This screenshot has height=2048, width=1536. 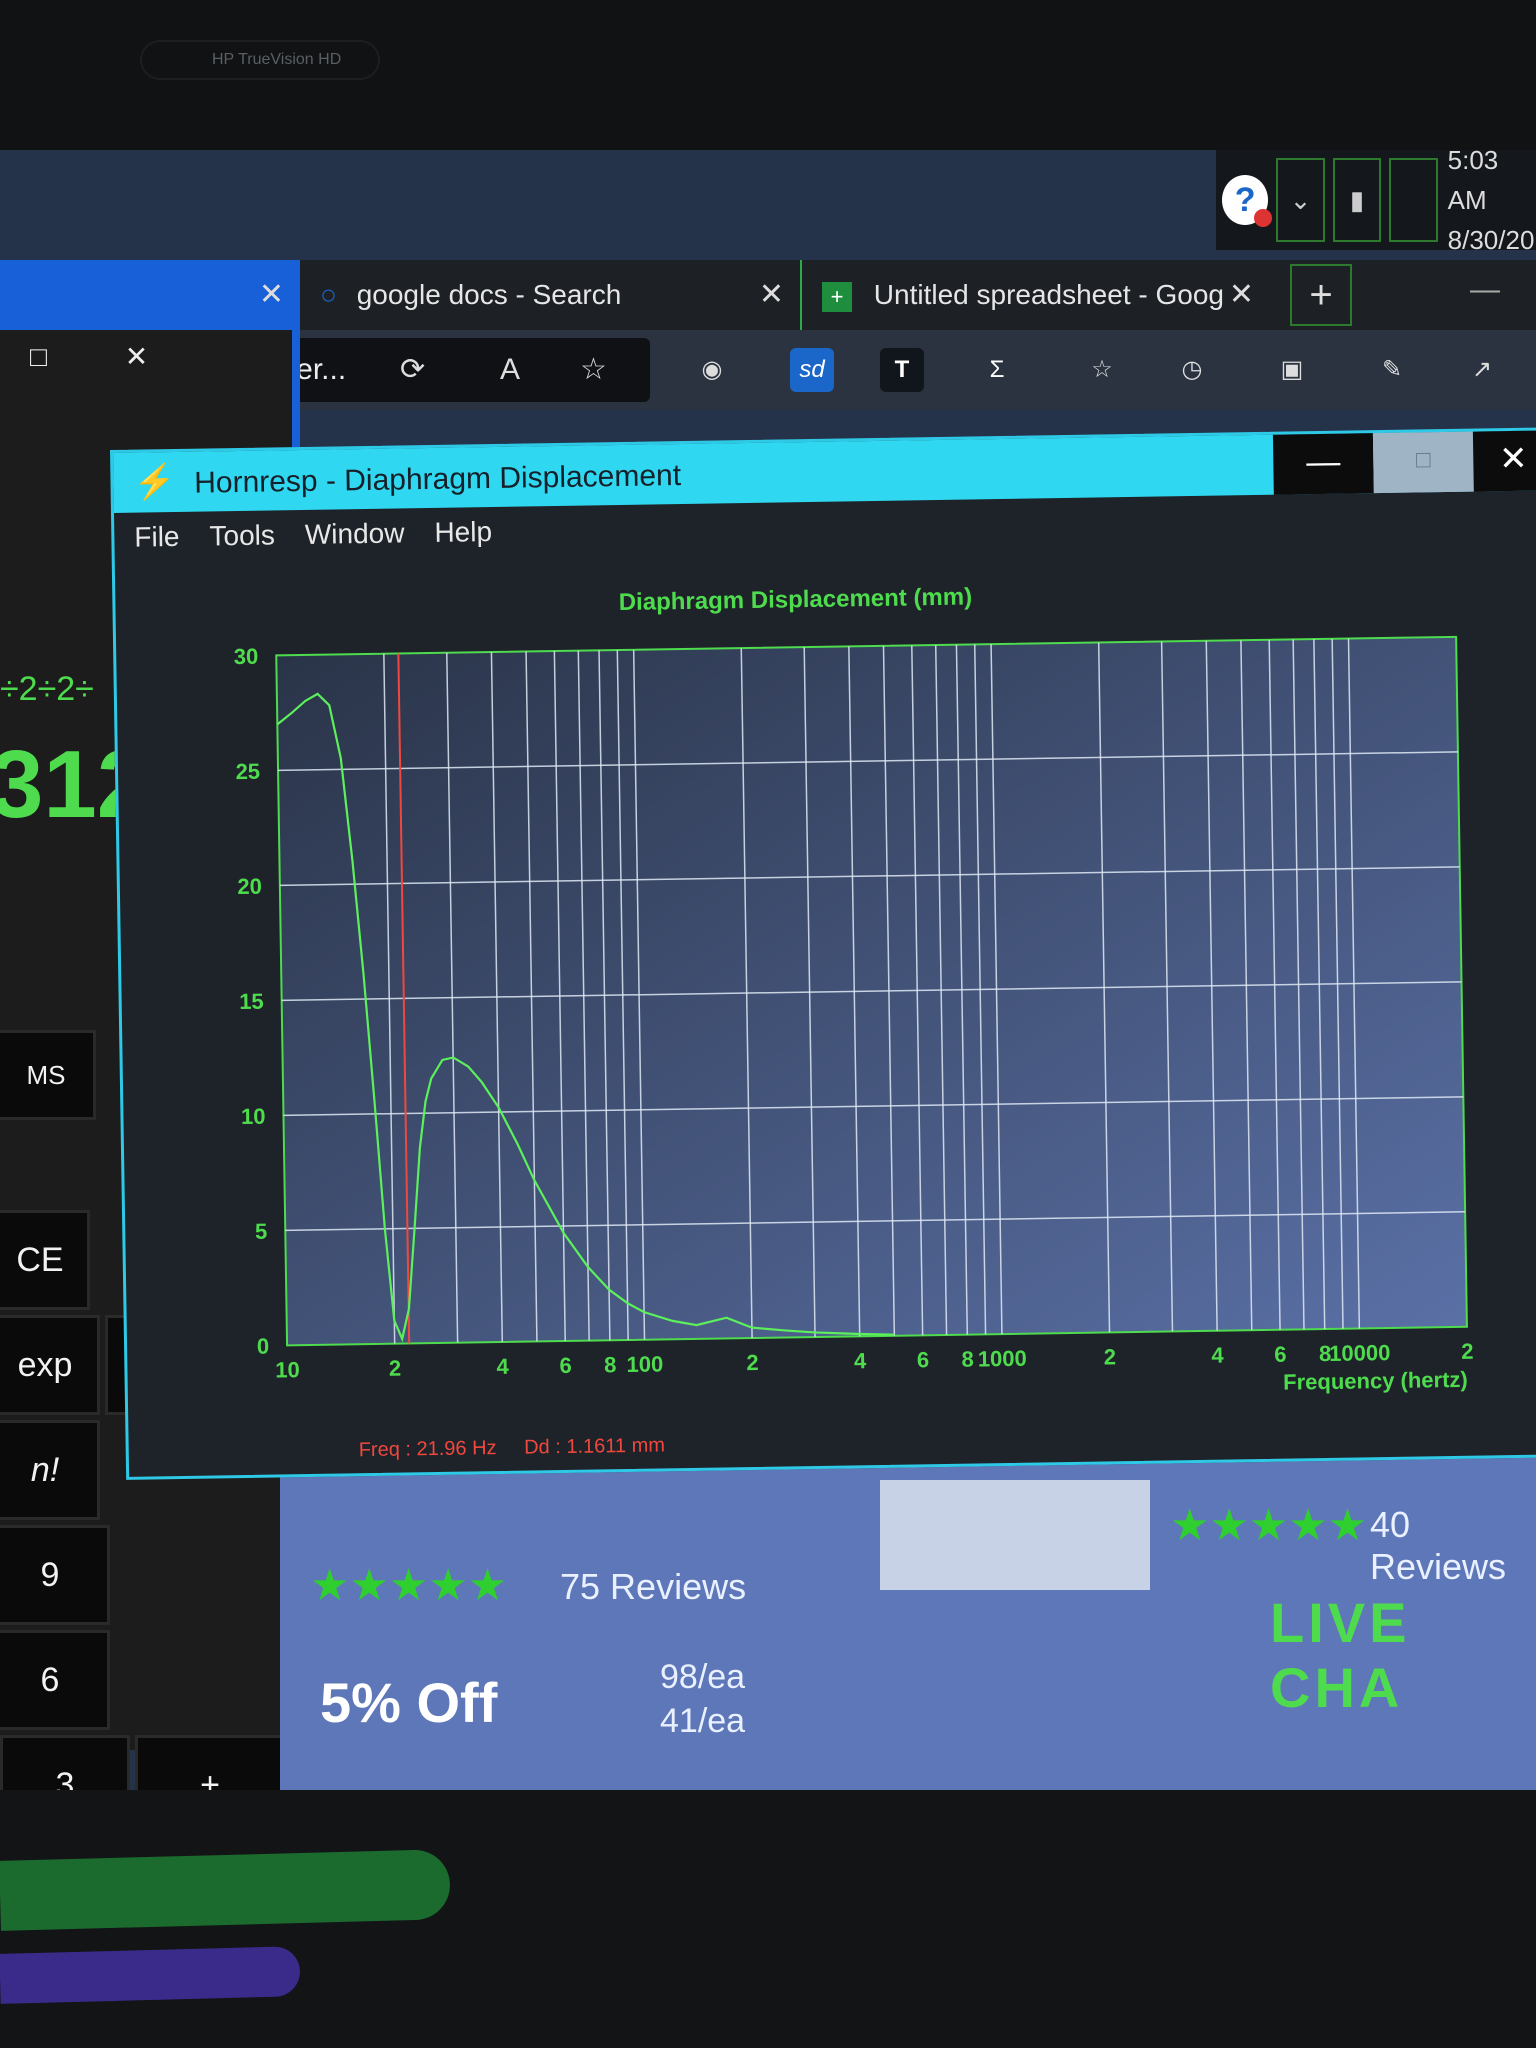 What do you see at coordinates (409, 1702) in the screenshot?
I see `promo-text: 5% Off` at bounding box center [409, 1702].